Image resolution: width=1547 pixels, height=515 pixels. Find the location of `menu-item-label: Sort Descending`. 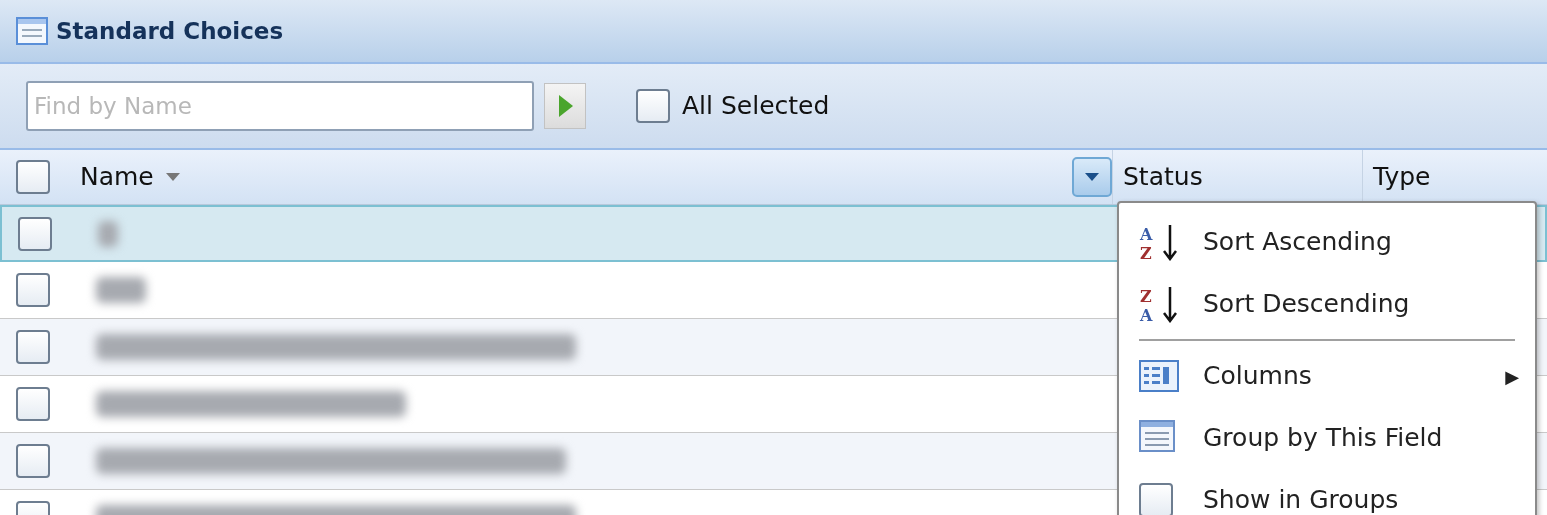

menu-item-label: Sort Descending is located at coordinates (1369, 304).